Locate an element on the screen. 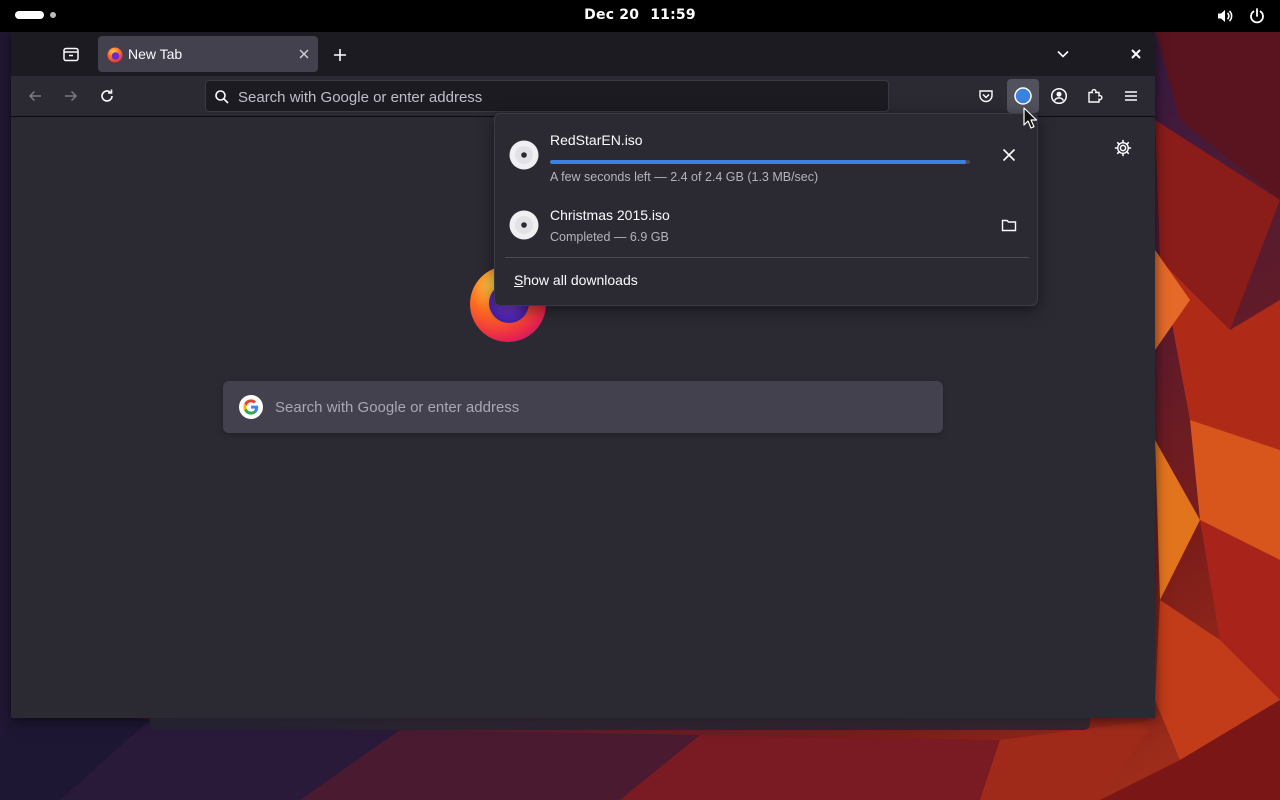 Image resolution: width=1280 pixels, height=800 pixels. new-tab-search-box is located at coordinates (583, 407).